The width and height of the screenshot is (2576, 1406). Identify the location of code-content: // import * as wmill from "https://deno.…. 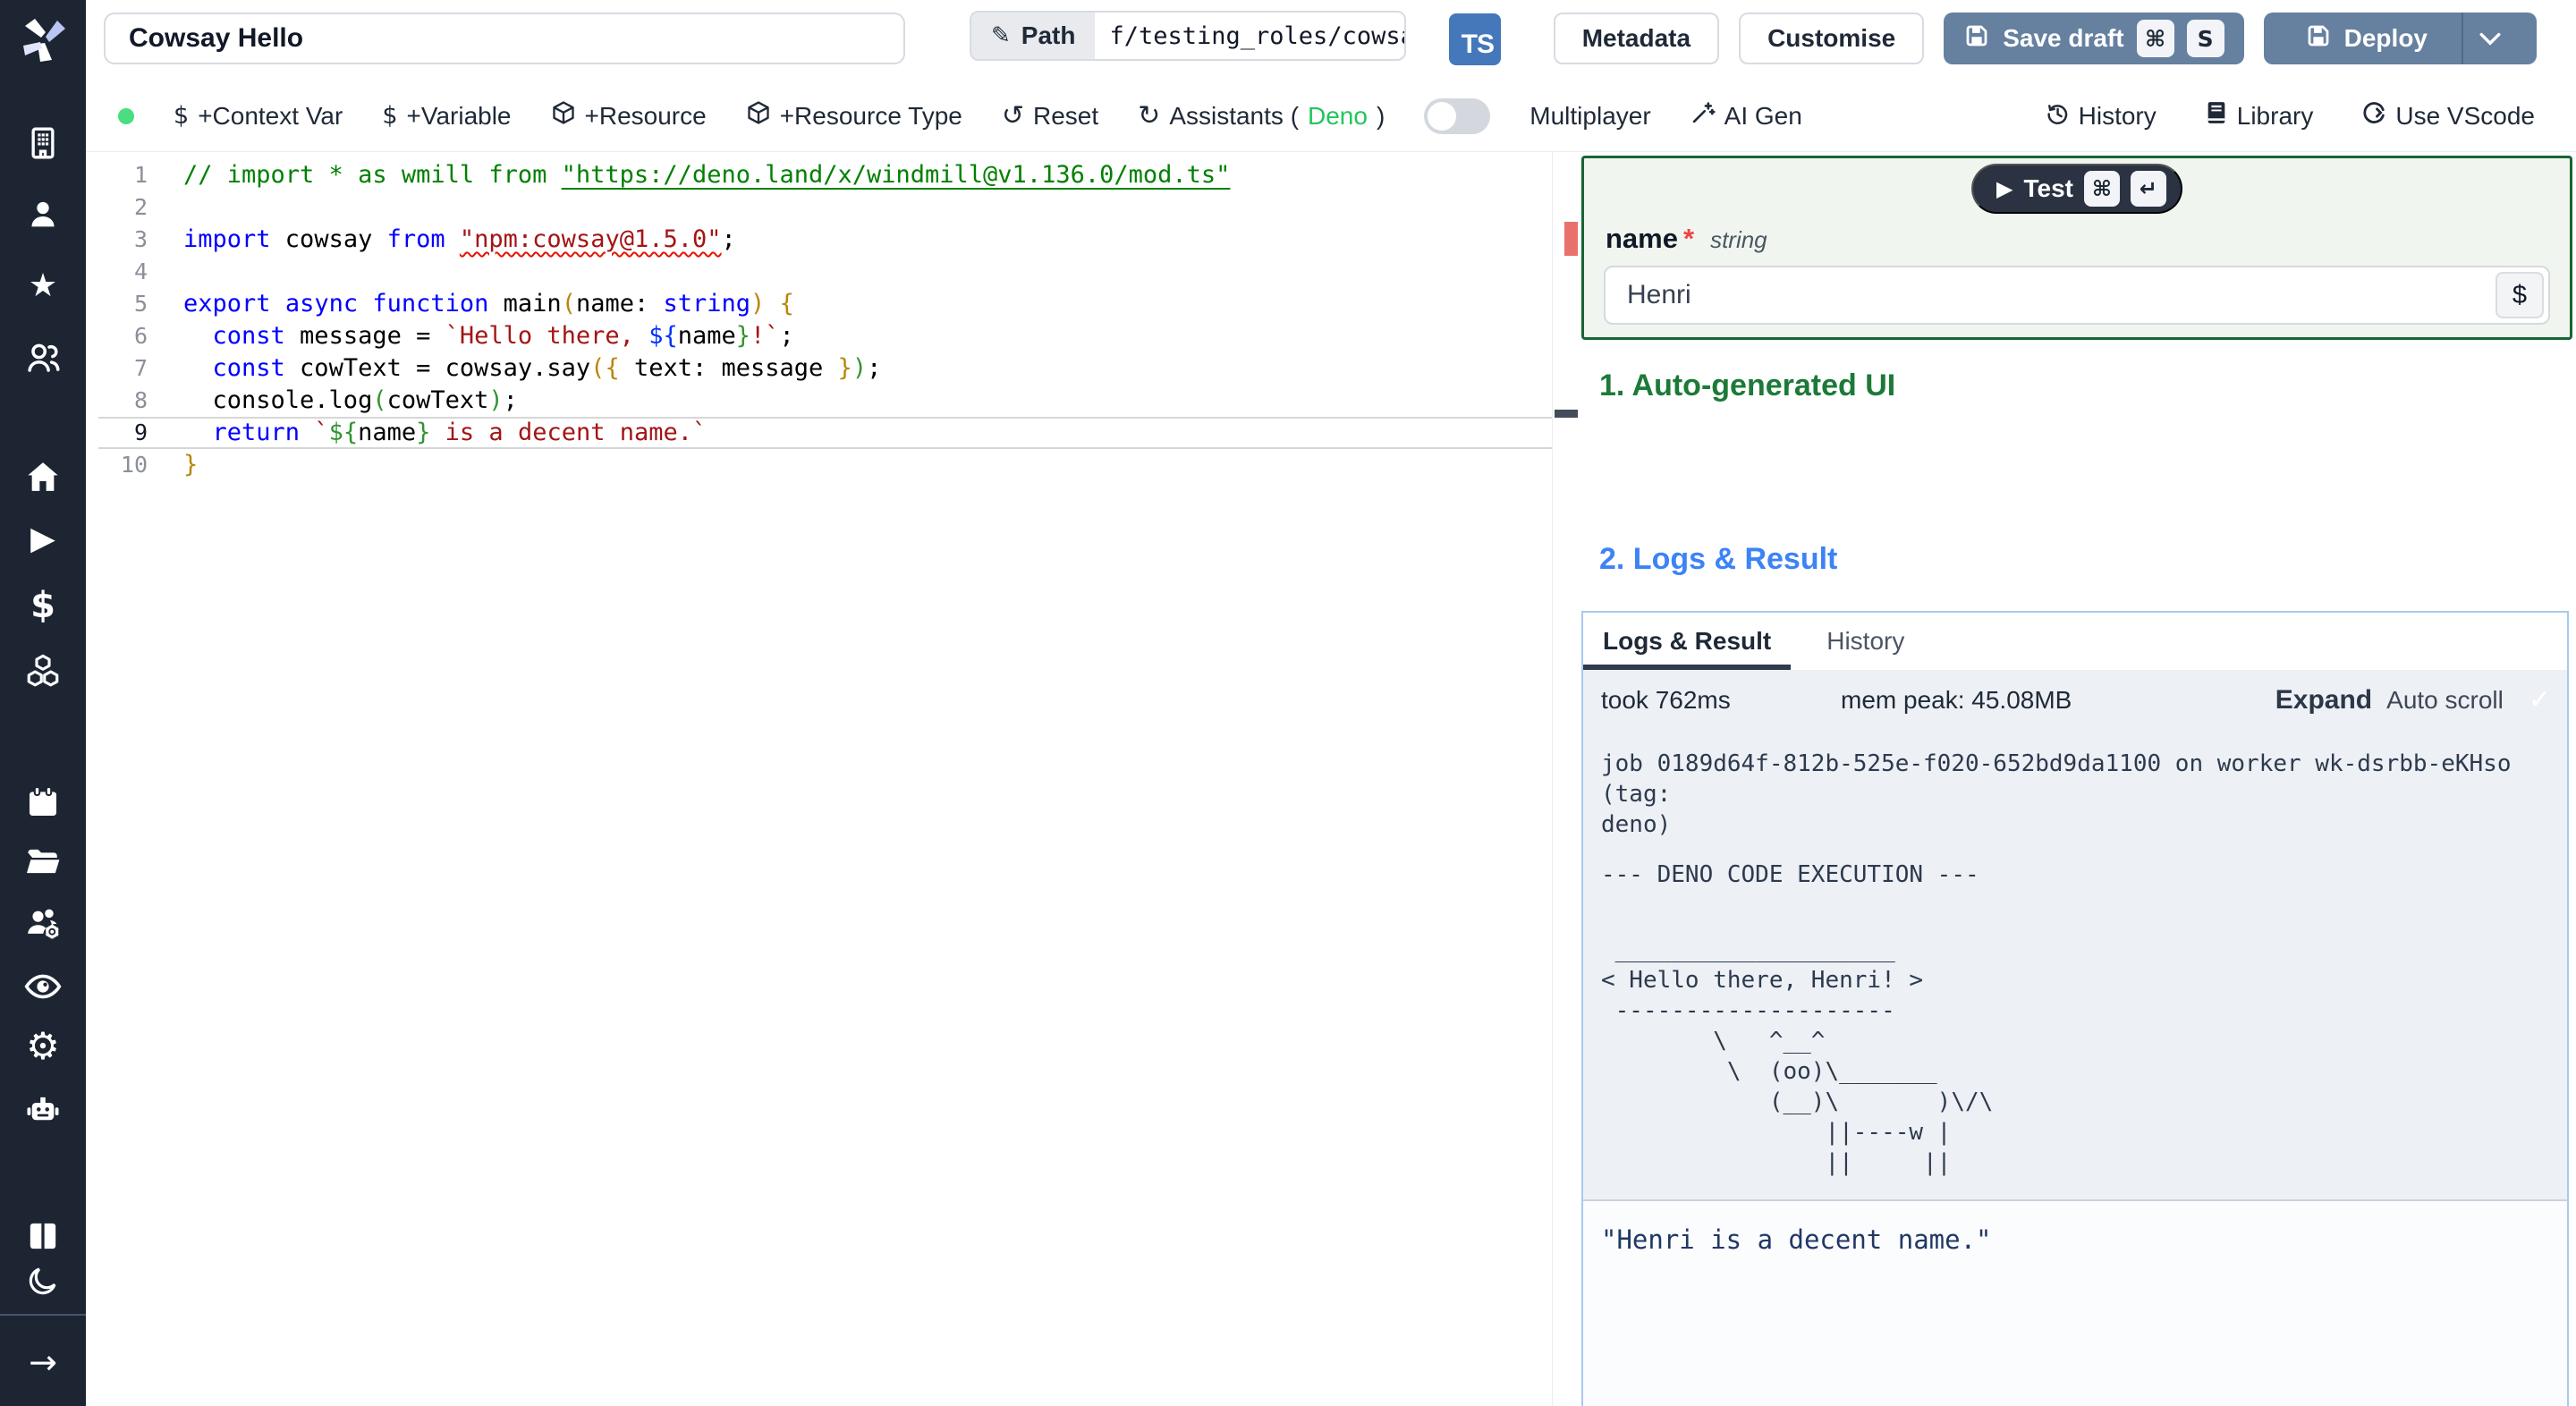
(867, 317).